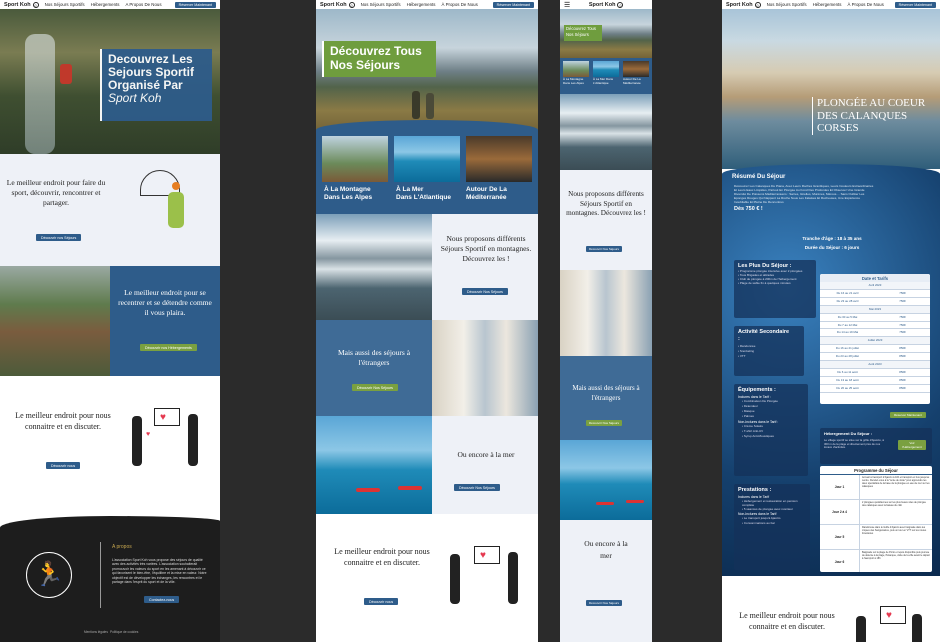 This screenshot has width=940, height=642. I want to click on price-text: Dès 750 € !, so click(748, 209).